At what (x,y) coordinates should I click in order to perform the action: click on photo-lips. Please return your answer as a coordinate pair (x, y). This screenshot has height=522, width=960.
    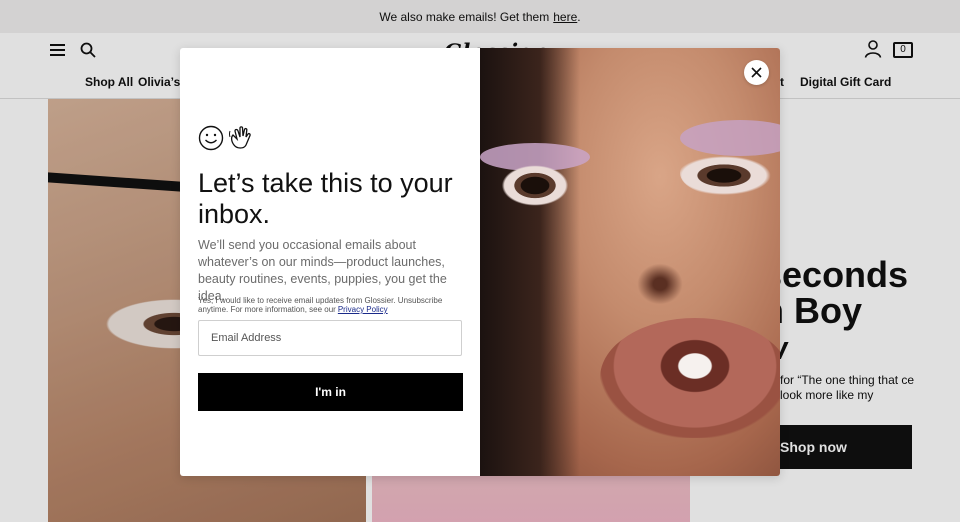
    Looking at the image, I should click on (690, 378).